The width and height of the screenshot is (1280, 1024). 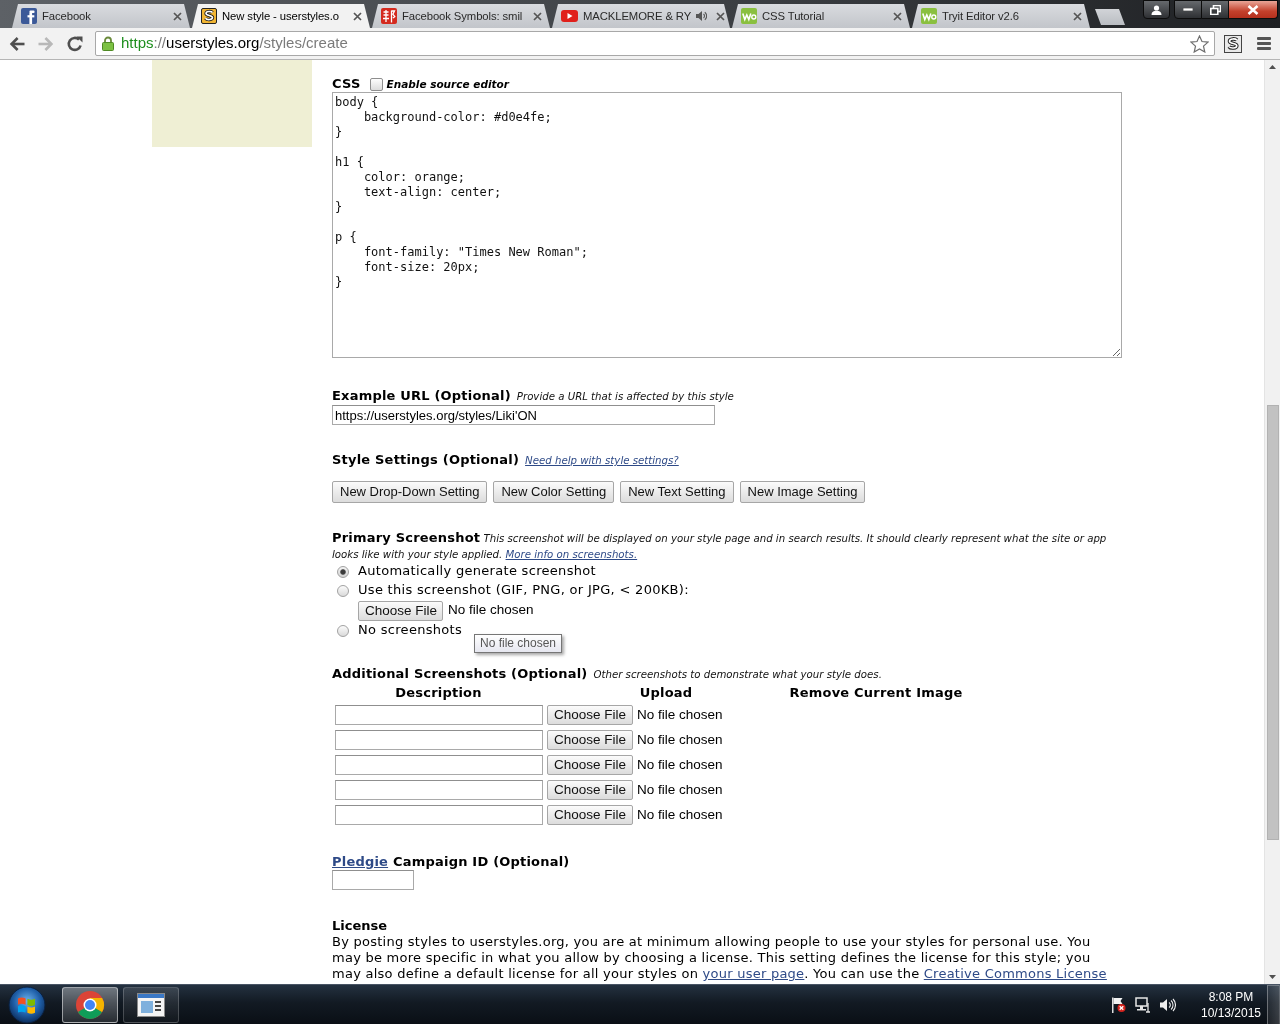 I want to click on tooltip: No file chosen, so click(x=518, y=643).